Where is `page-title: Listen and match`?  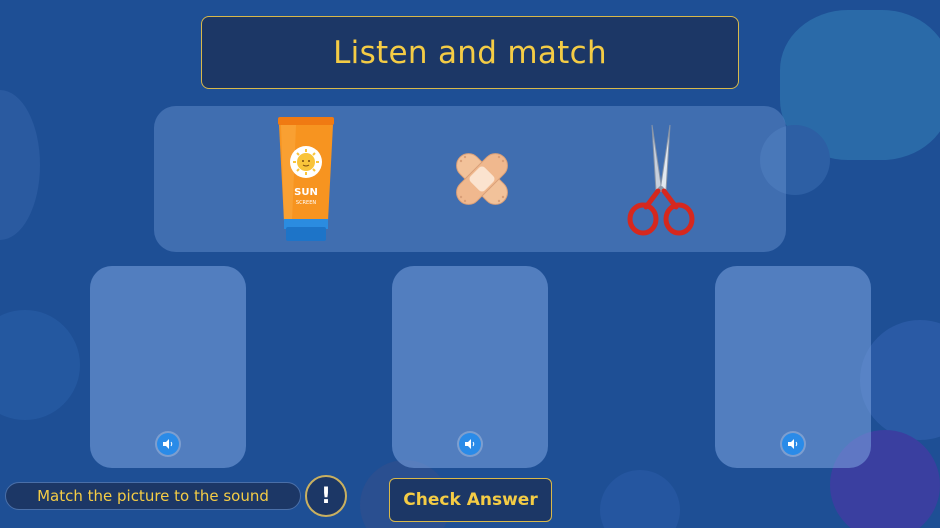 page-title: Listen and match is located at coordinates (470, 52).